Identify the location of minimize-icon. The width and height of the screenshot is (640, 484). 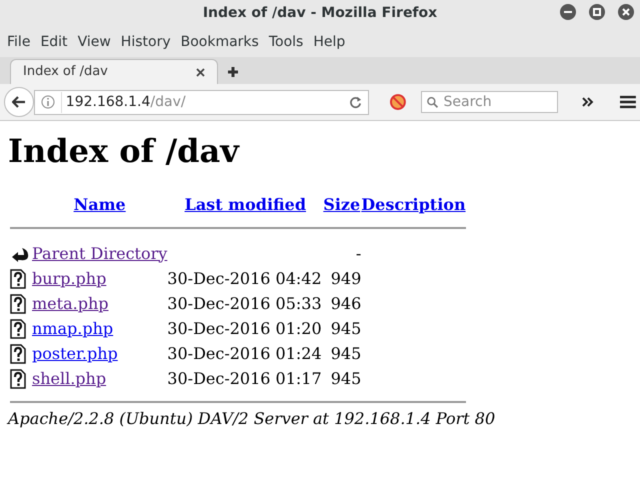
(568, 12).